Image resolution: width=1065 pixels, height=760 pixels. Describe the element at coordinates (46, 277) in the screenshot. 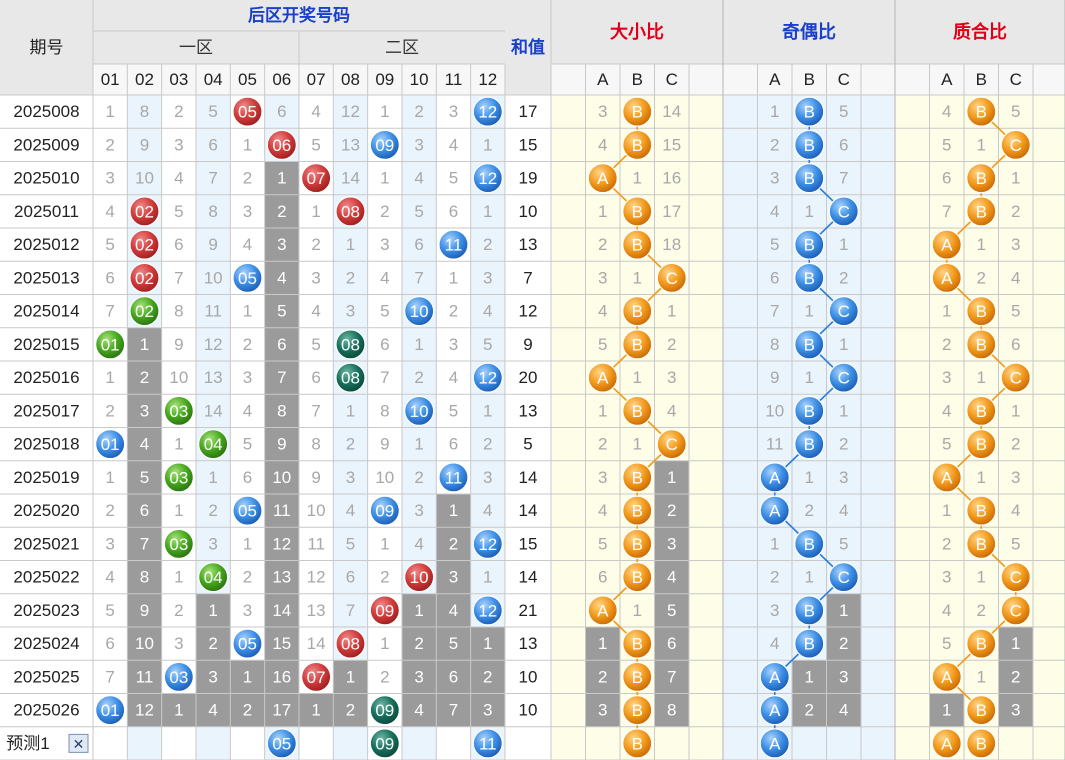

I see `period-cell: 2025013` at that location.